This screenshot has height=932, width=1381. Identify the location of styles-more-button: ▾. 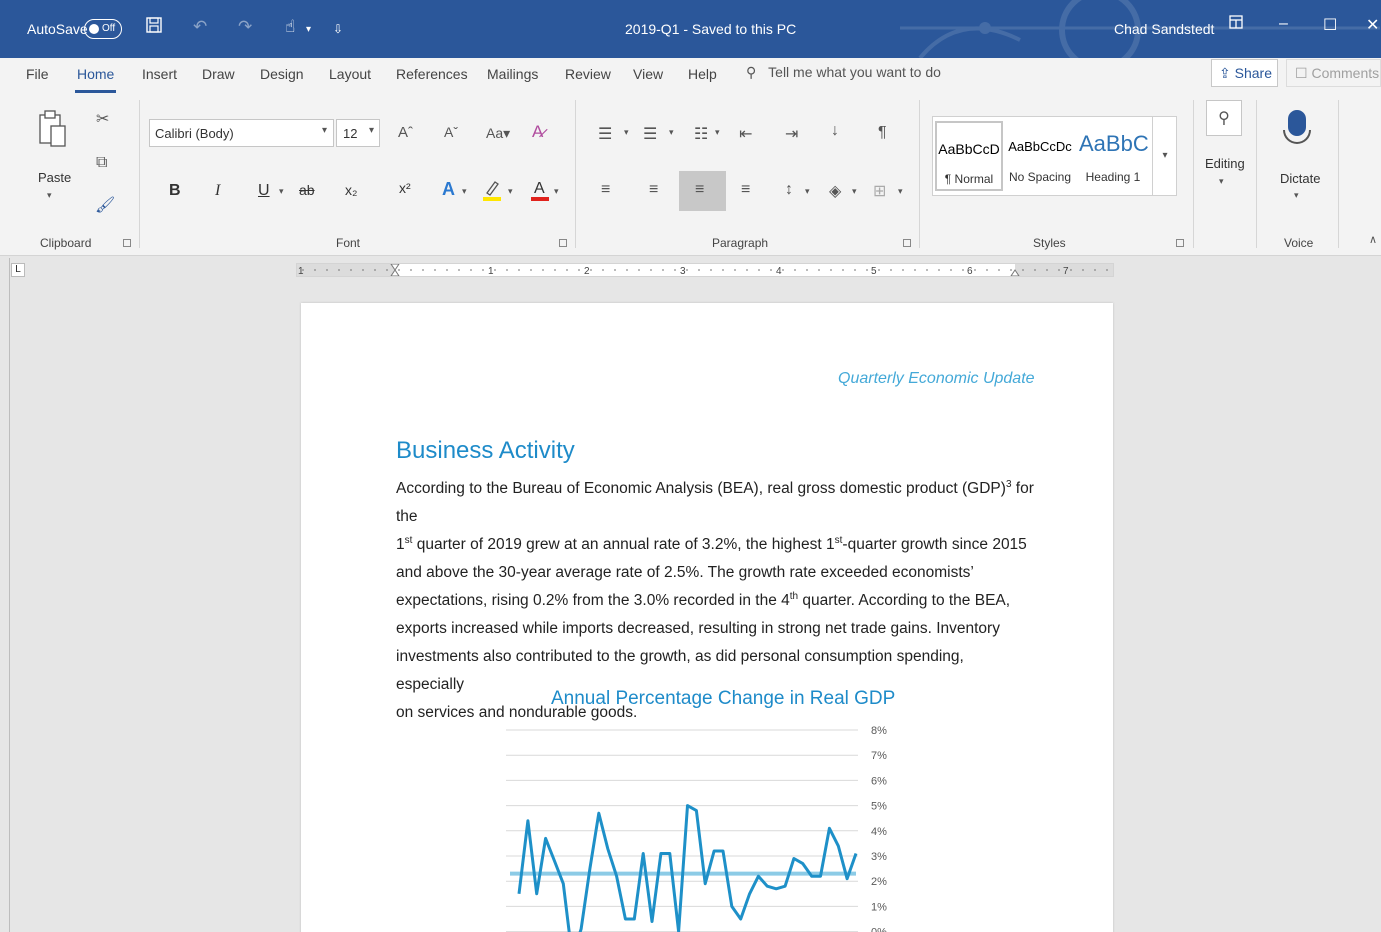
(1164, 156).